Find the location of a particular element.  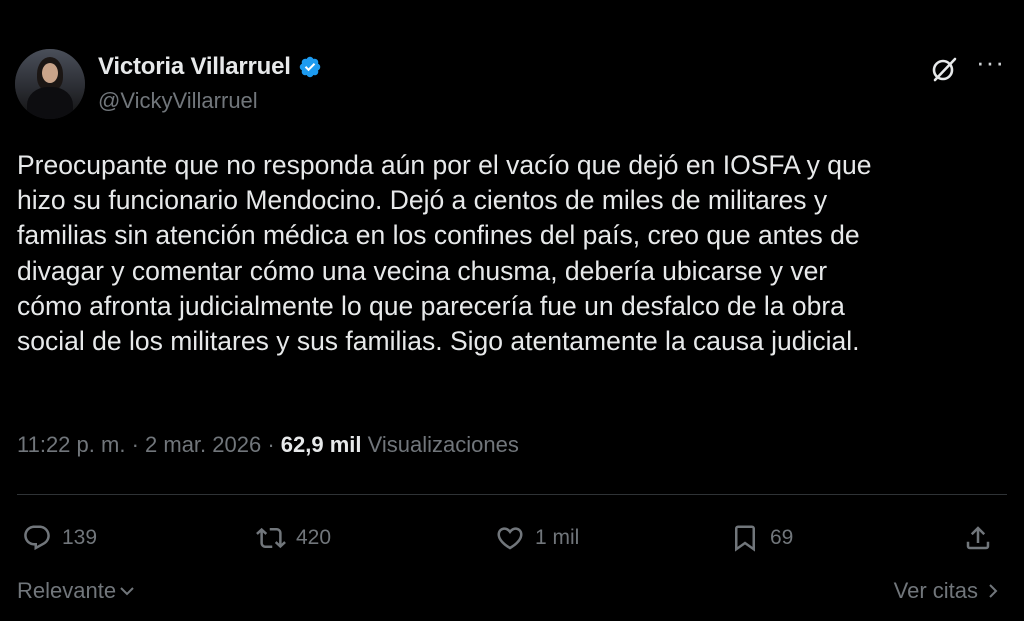

tweet-time: 11:22 p. m. is located at coordinates (71, 444).